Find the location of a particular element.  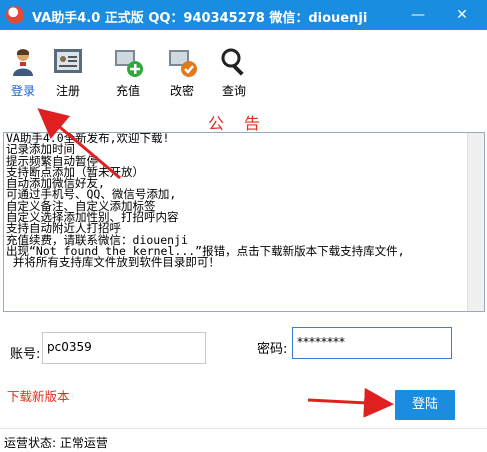

toolbar-recharge-button: 充值 is located at coordinates (128, 74).